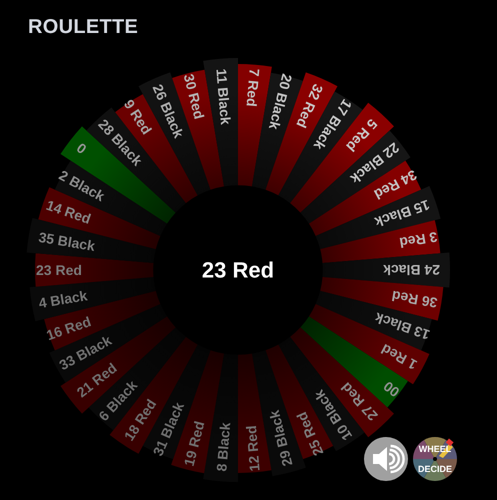 This screenshot has height=500, width=497. Describe the element at coordinates (411, 270) in the screenshot. I see `segment-label: 24 Black` at that location.